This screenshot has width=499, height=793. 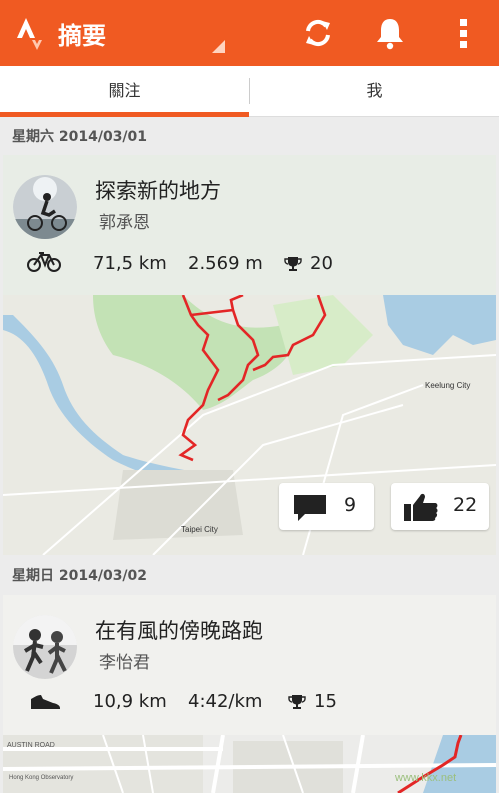 What do you see at coordinates (465, 505) in the screenshot?
I see `kudos-count: 22` at bounding box center [465, 505].